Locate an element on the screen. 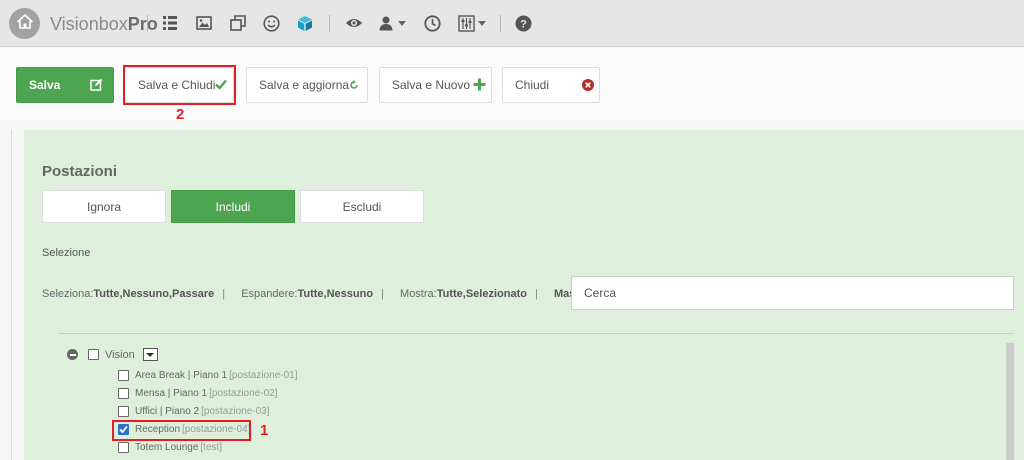 The image size is (1024, 460). salva-e-nuovo-button: Salva e Nuovo is located at coordinates (435, 85).